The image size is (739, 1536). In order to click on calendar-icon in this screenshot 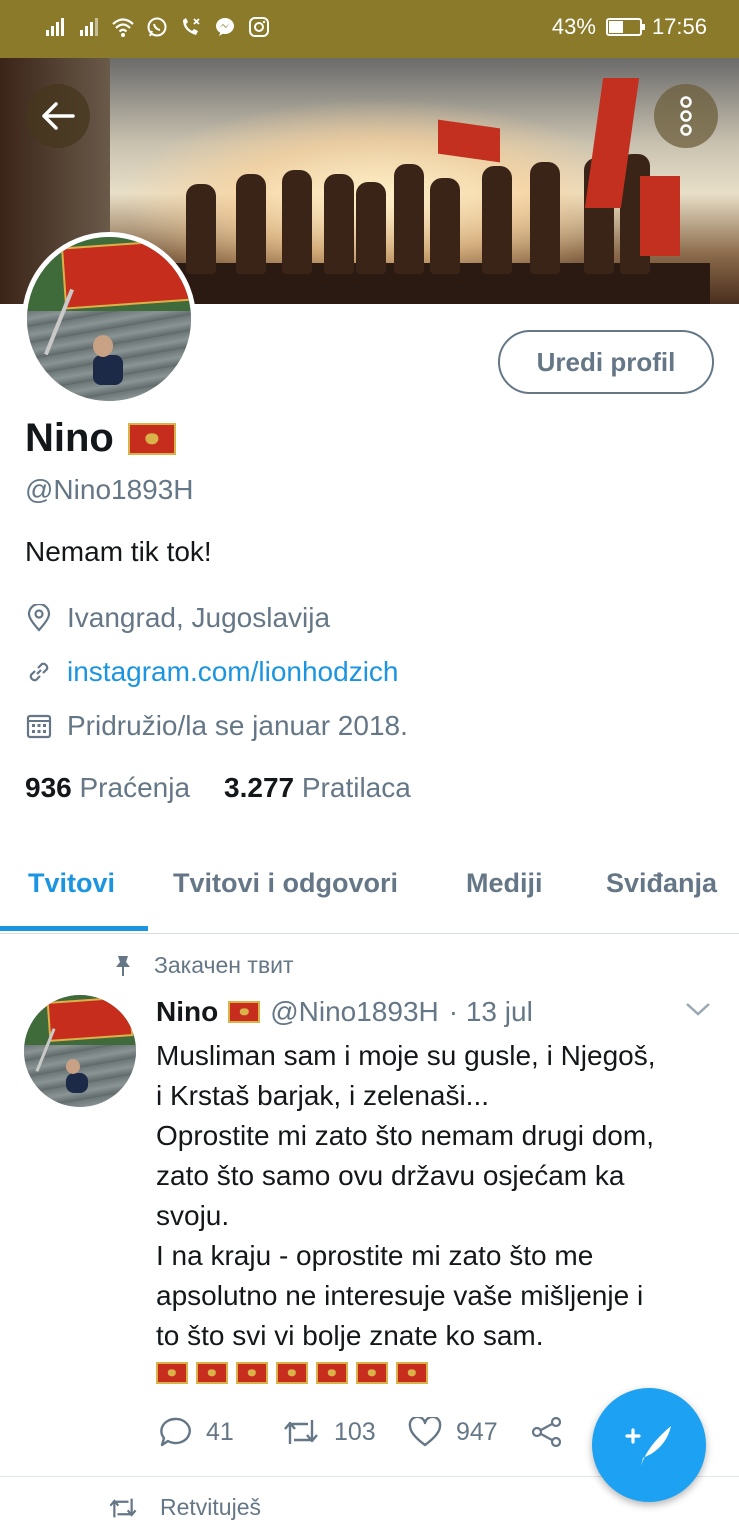, I will do `click(39, 726)`.